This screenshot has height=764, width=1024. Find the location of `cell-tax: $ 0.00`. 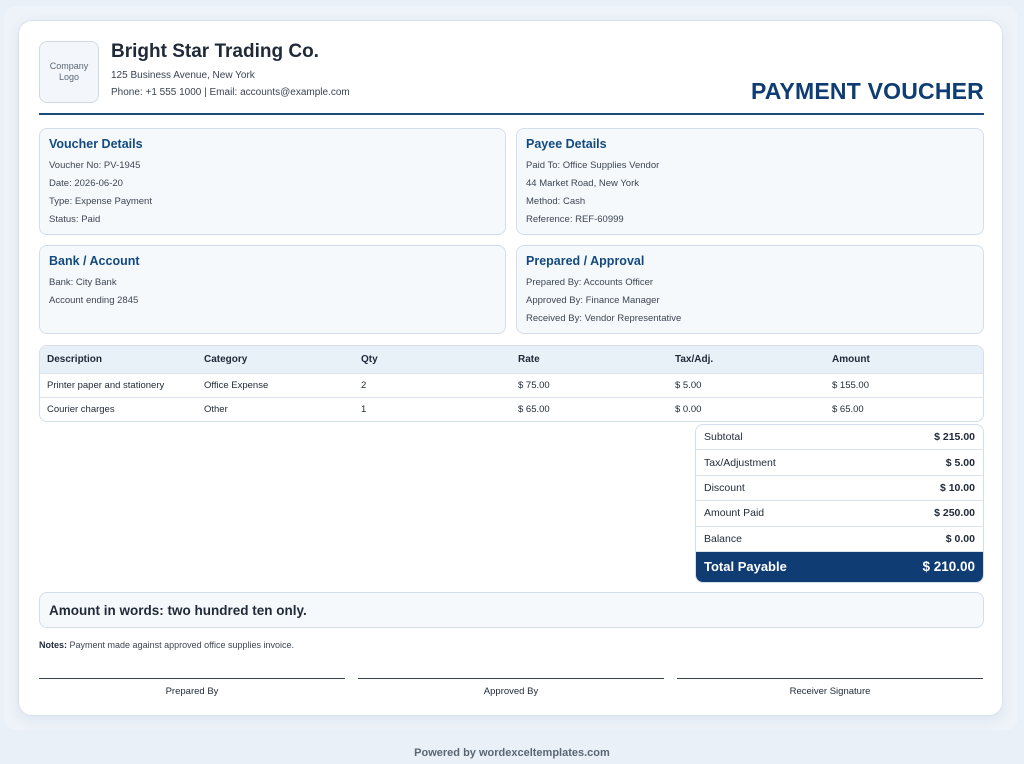

cell-tax: $ 0.00 is located at coordinates (746, 408).